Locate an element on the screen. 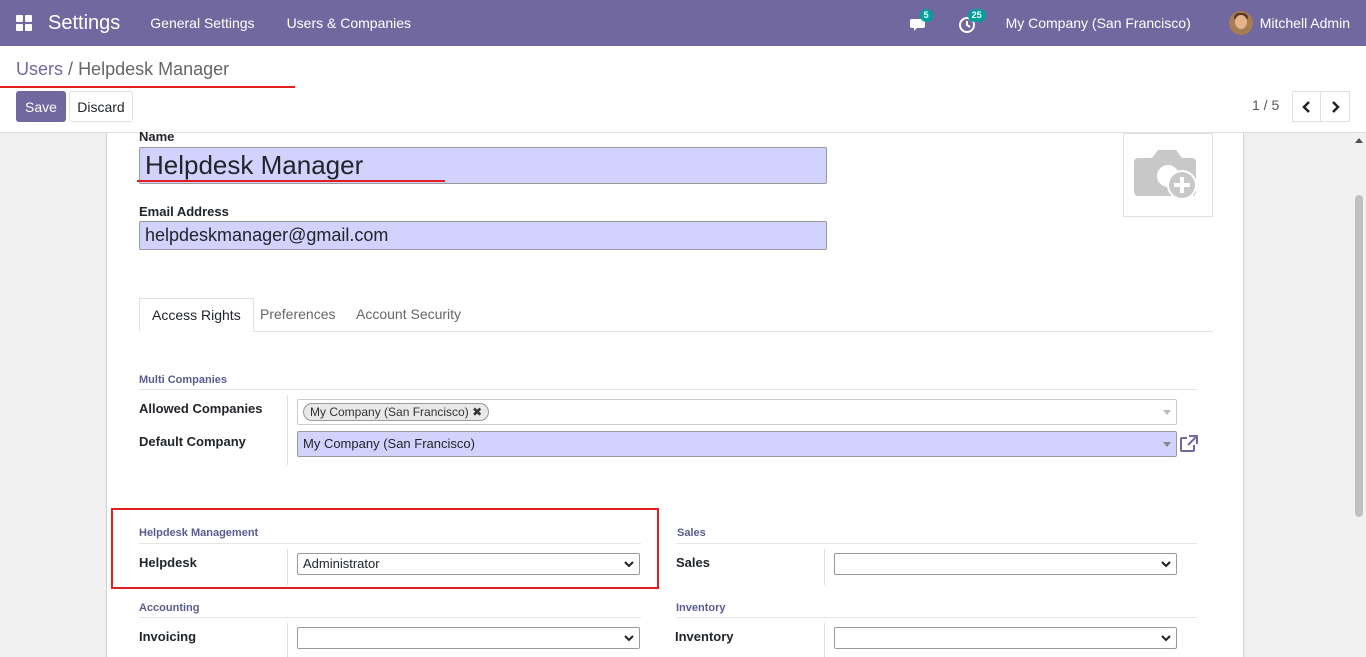 This screenshot has height=657, width=1366. company-switcher: My Company (San Francisco) is located at coordinates (1098, 23).